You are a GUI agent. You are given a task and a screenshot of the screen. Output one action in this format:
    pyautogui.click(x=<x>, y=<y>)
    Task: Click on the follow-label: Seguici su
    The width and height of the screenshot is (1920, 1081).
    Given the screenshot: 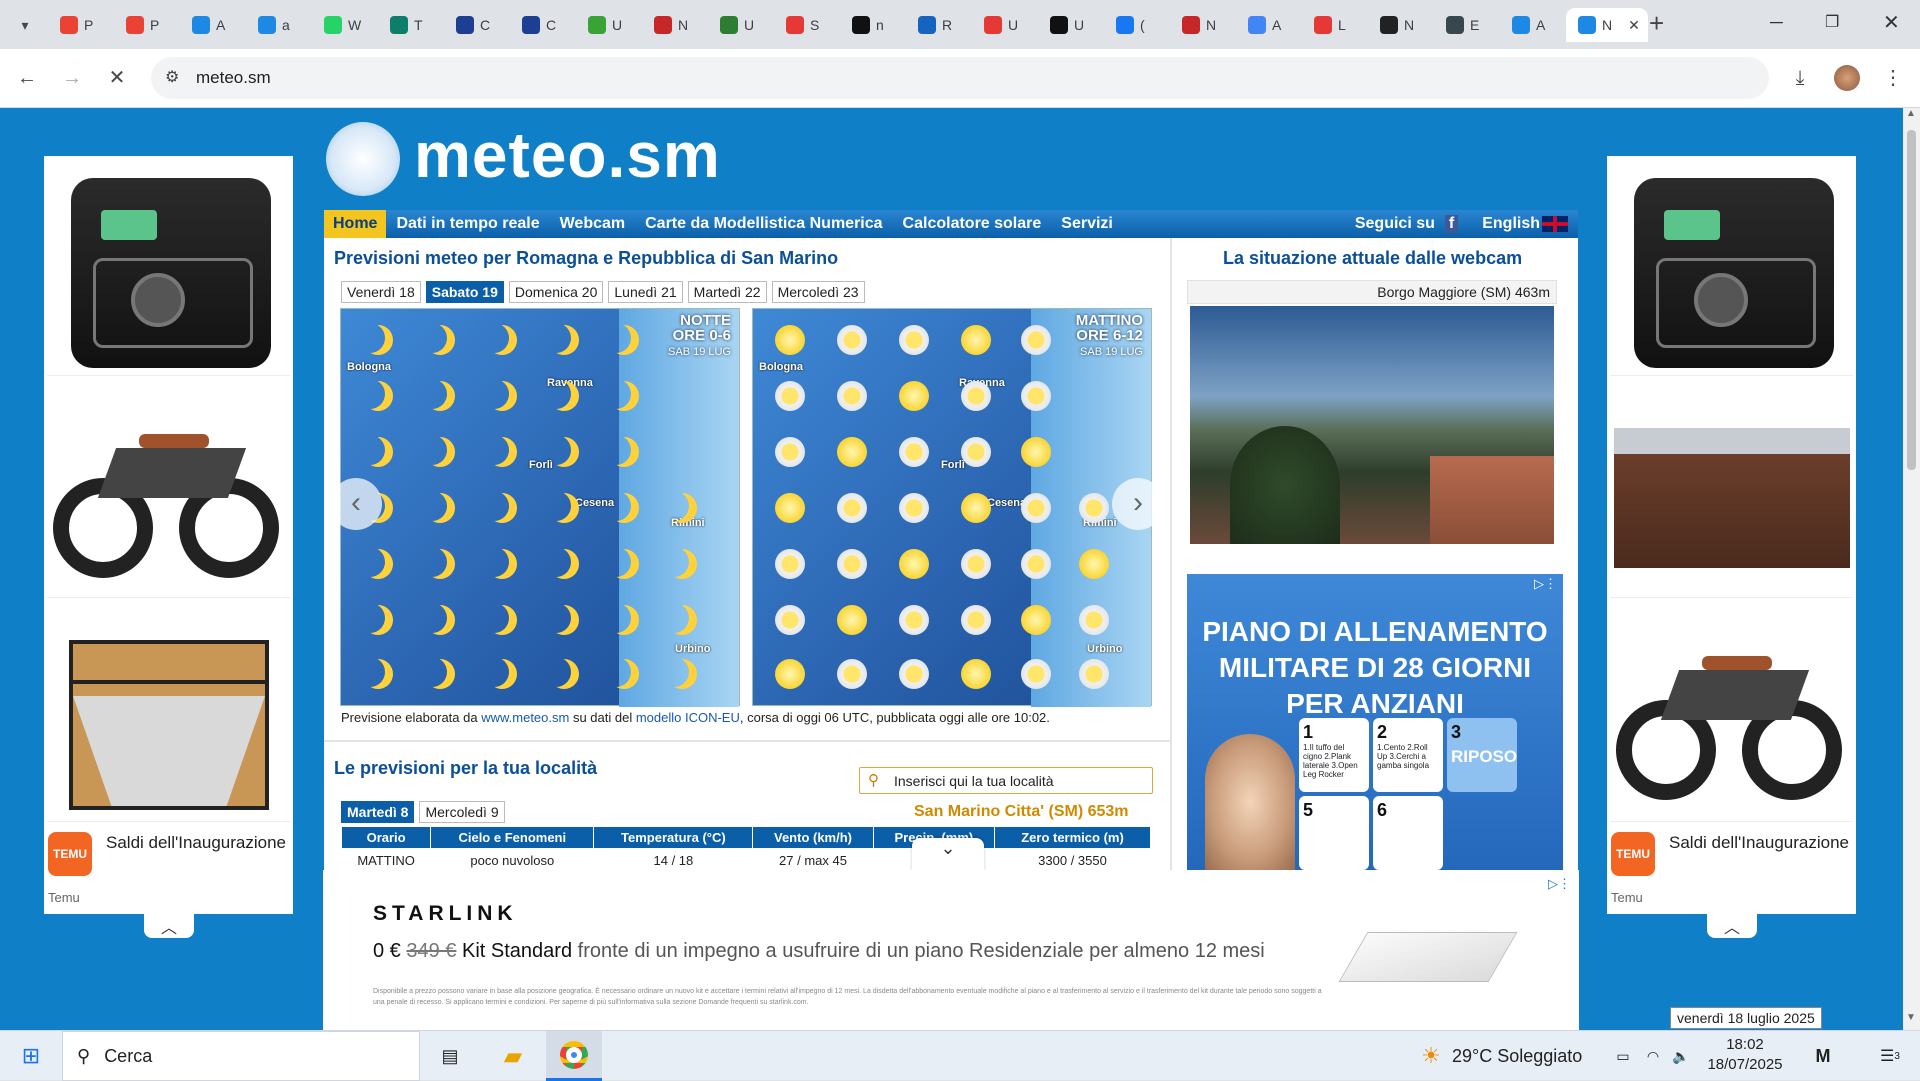 What is the action you would take?
    pyautogui.click(x=1395, y=224)
    